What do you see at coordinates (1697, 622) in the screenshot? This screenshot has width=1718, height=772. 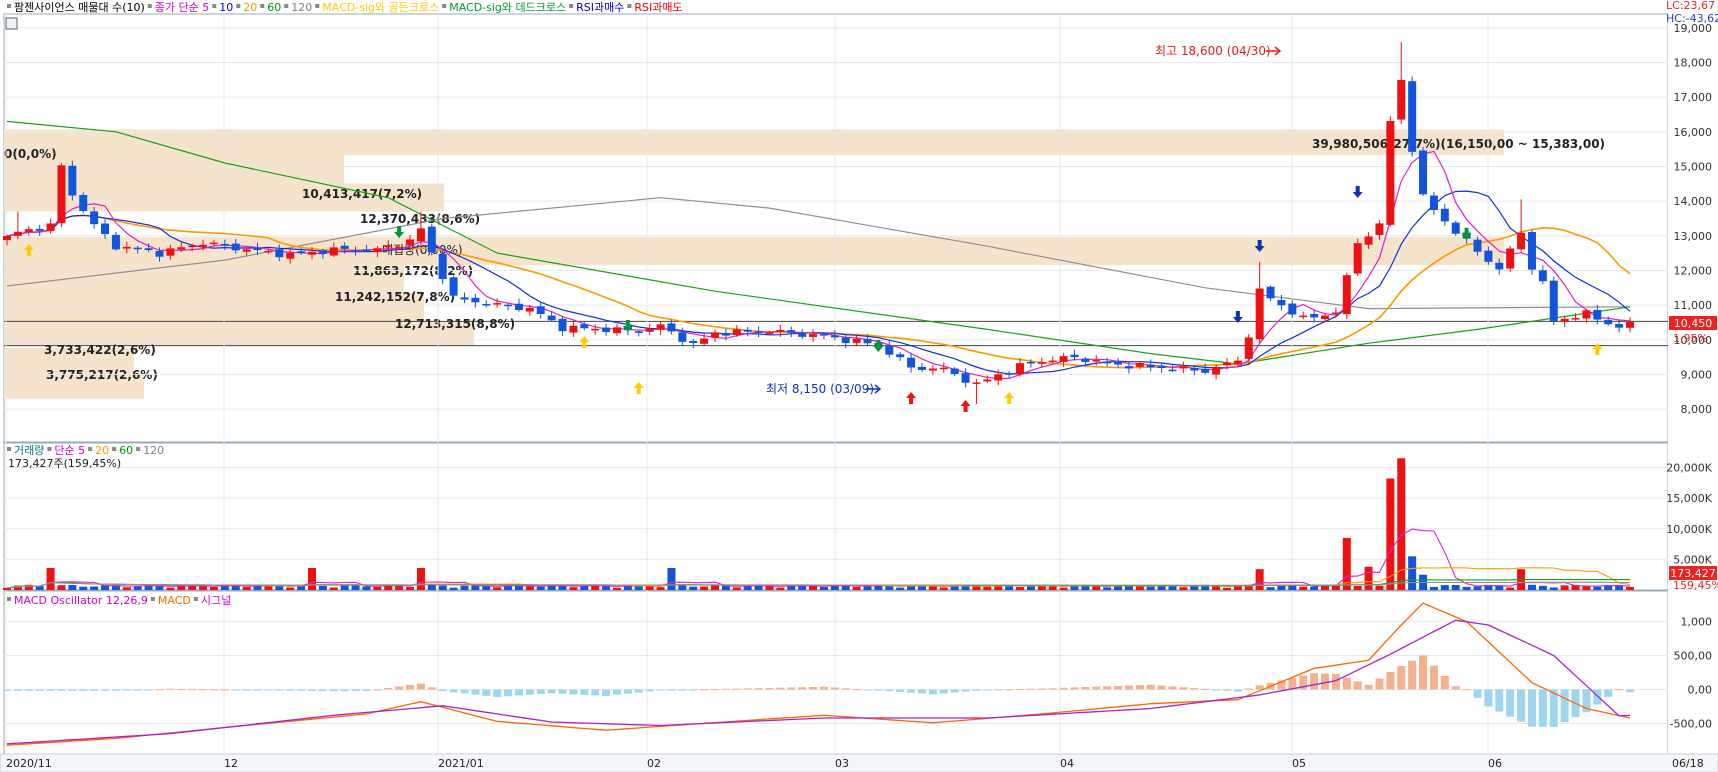 I see `macd-tick-label: 1,000` at bounding box center [1697, 622].